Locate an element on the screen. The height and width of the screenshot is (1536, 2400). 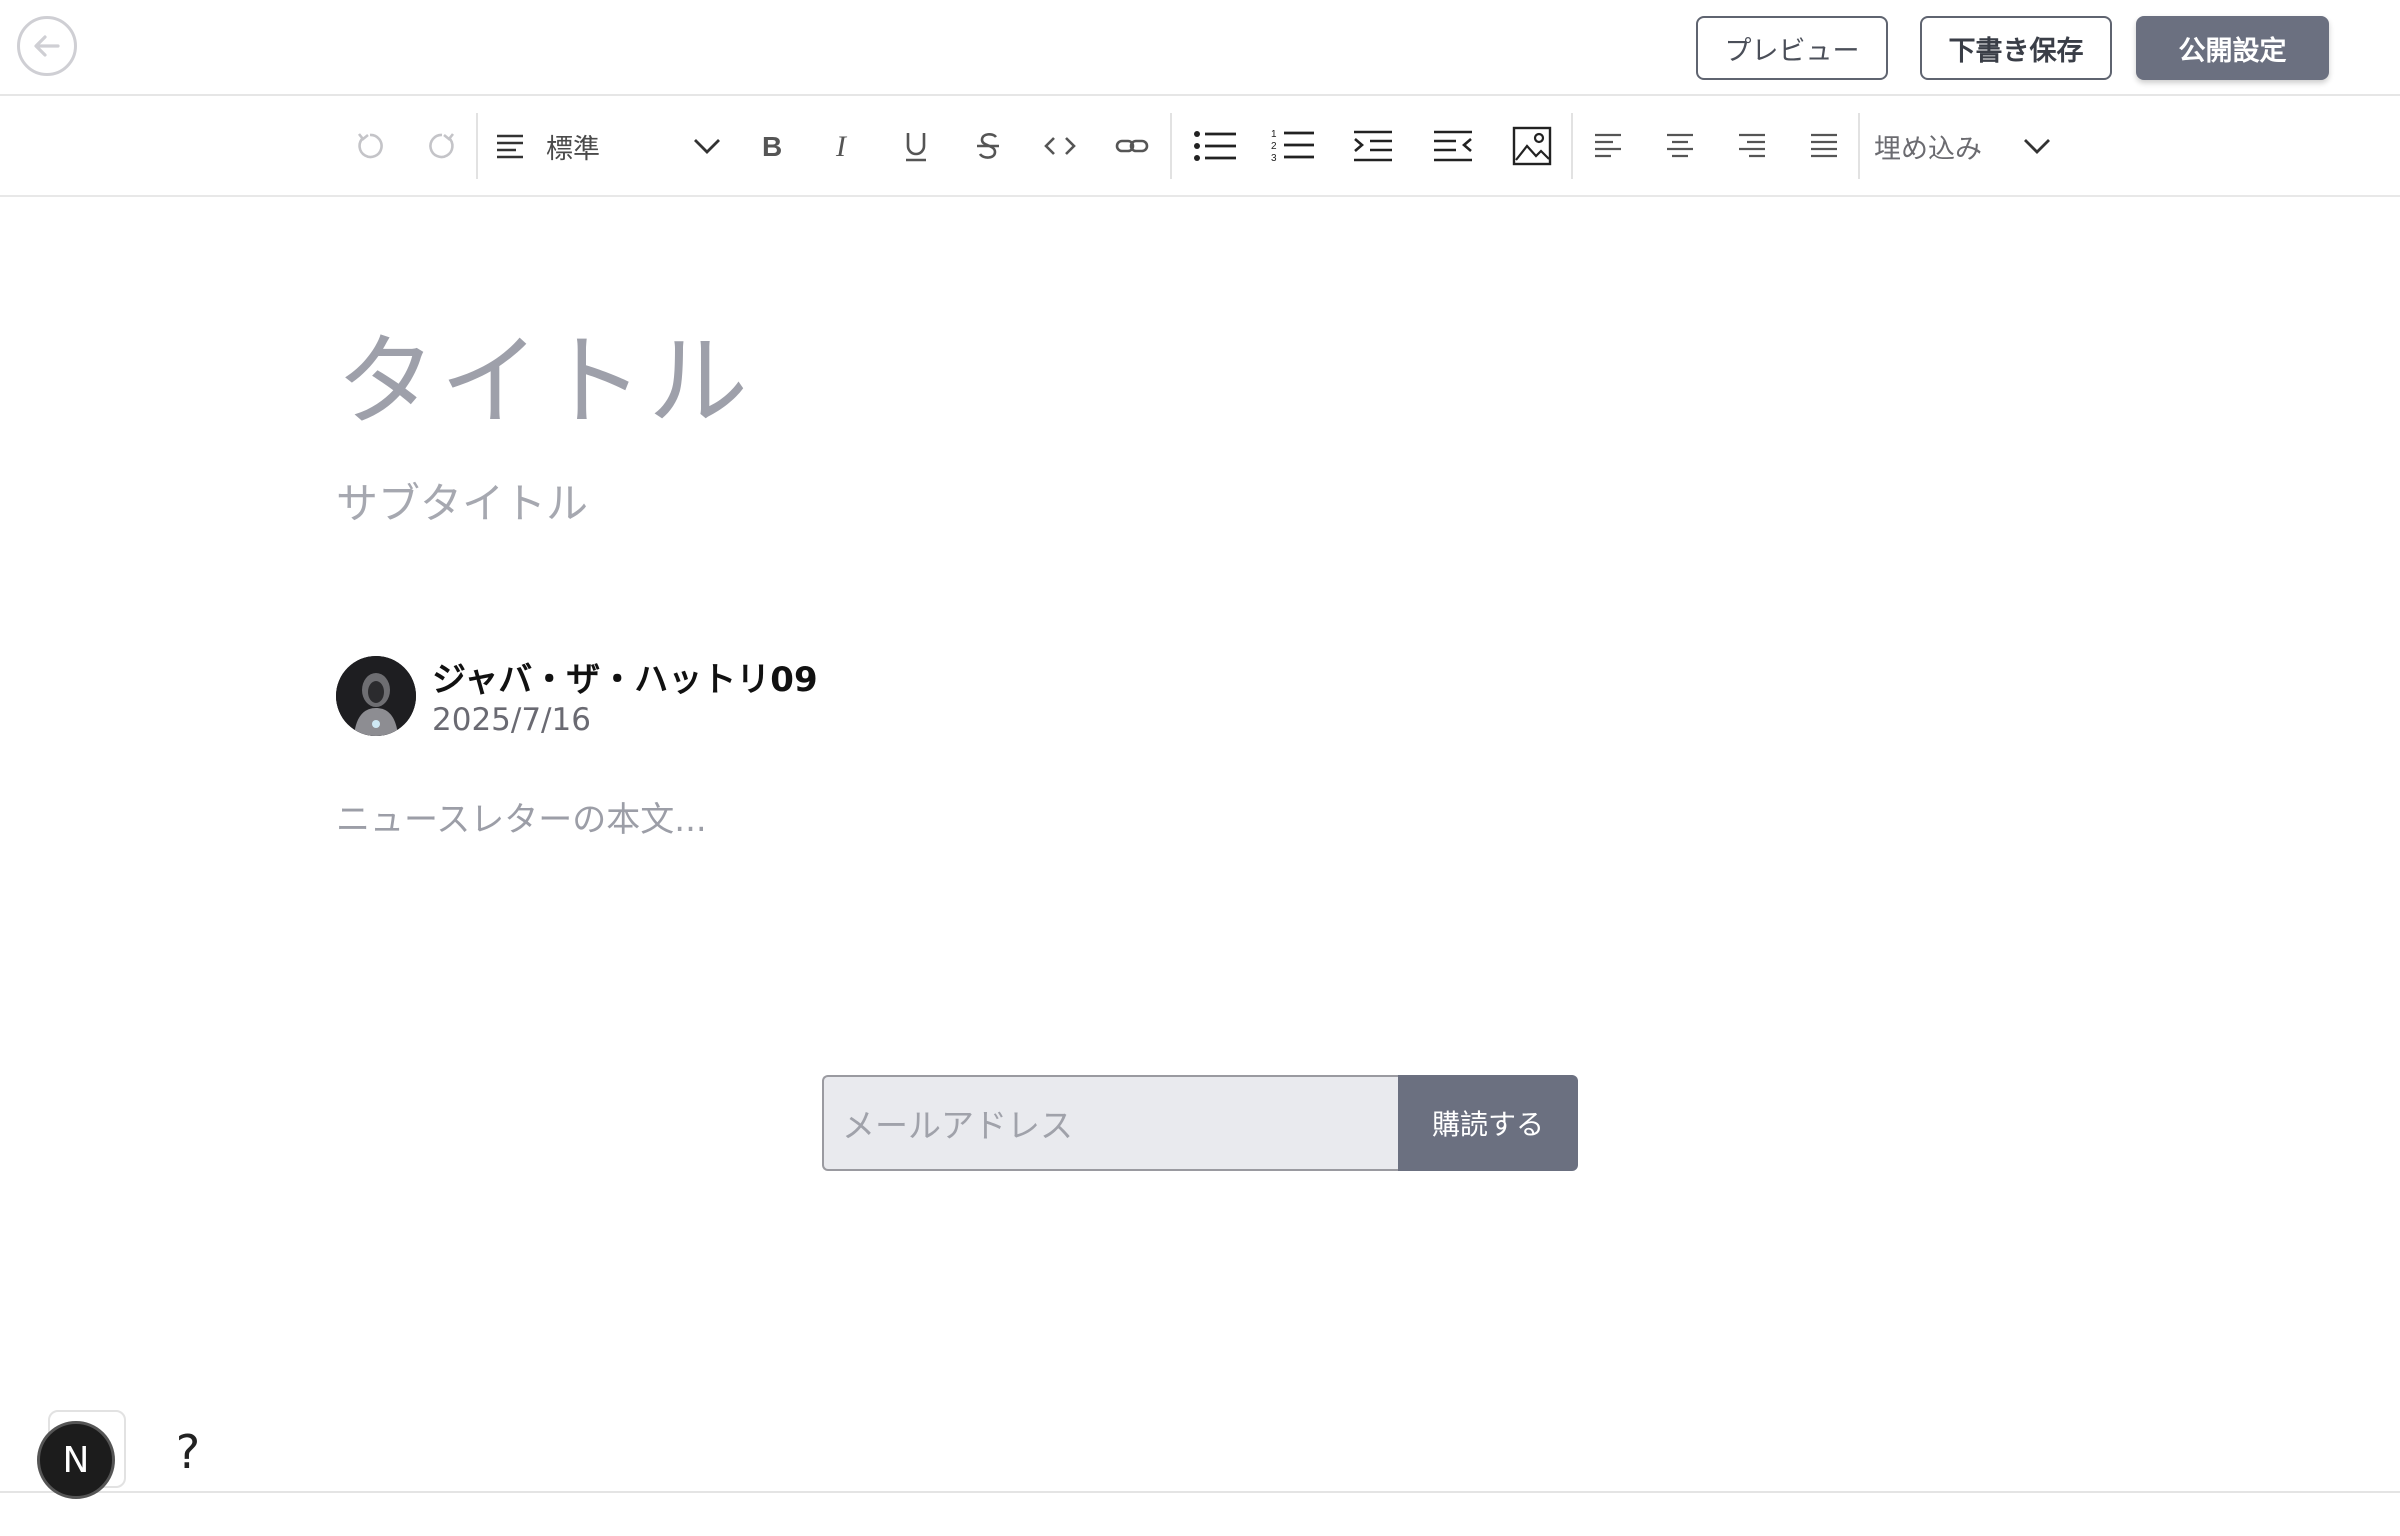
image-icon is located at coordinates (1532, 146).